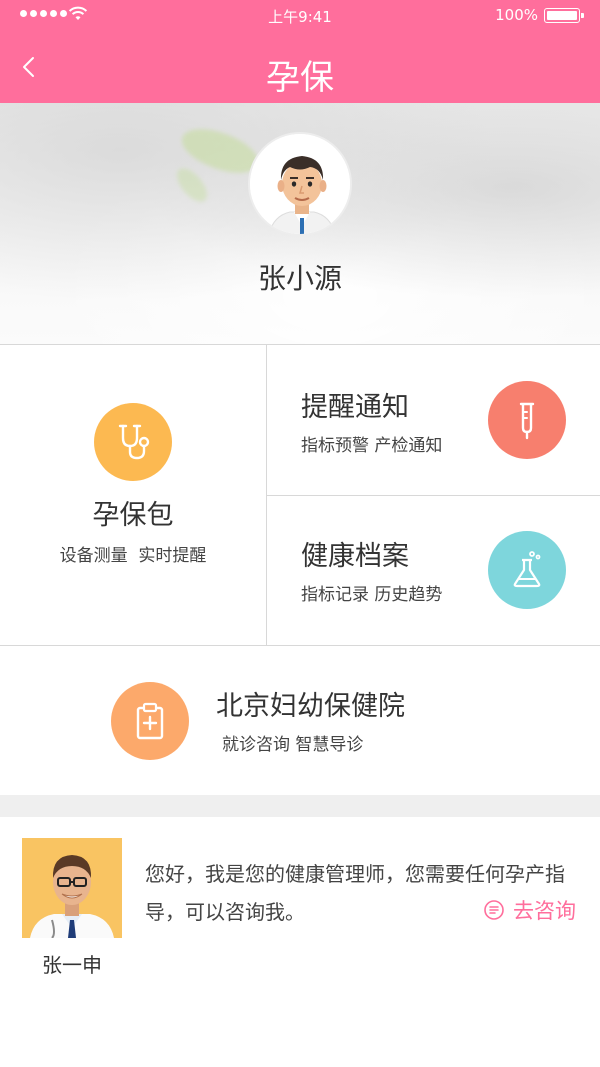 This screenshot has height=1067, width=600. Describe the element at coordinates (310, 706) in the screenshot. I see `hospital-title: 北京妇幼保健院` at that location.